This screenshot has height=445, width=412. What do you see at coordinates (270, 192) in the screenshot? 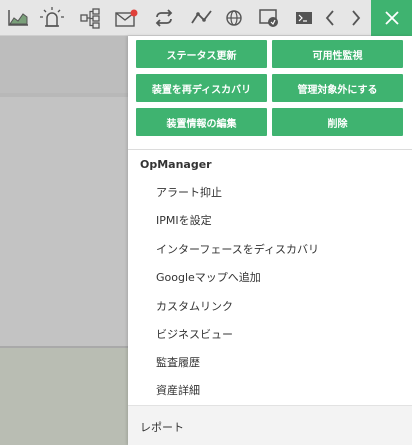
I see `menu-item-suppress-alarm: アラート抑止` at bounding box center [270, 192].